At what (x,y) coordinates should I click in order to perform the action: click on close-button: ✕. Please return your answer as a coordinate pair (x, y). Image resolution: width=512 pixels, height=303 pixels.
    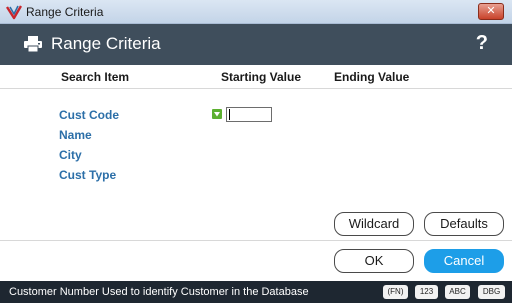
    Looking at the image, I should click on (491, 11).